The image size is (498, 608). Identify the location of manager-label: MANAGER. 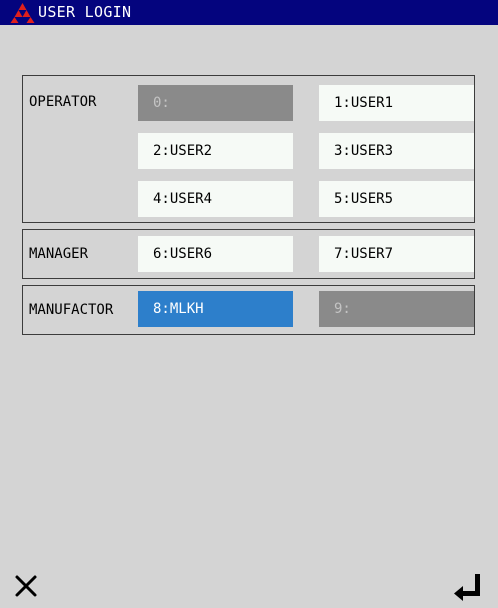
(59, 254).